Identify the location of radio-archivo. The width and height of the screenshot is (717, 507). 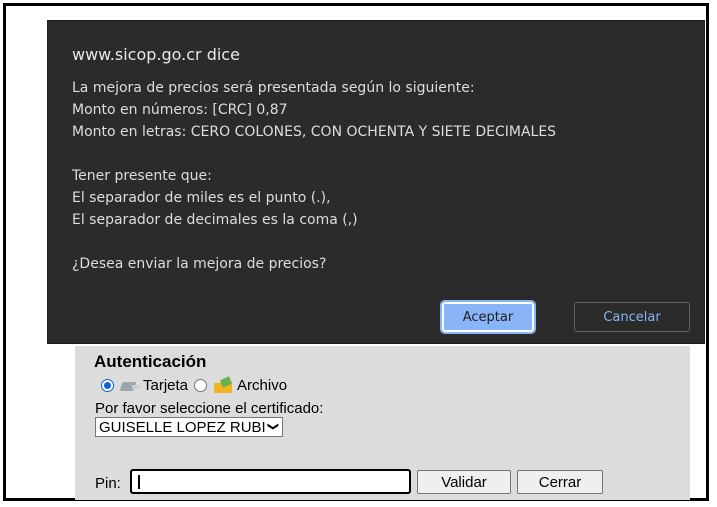
(201, 385).